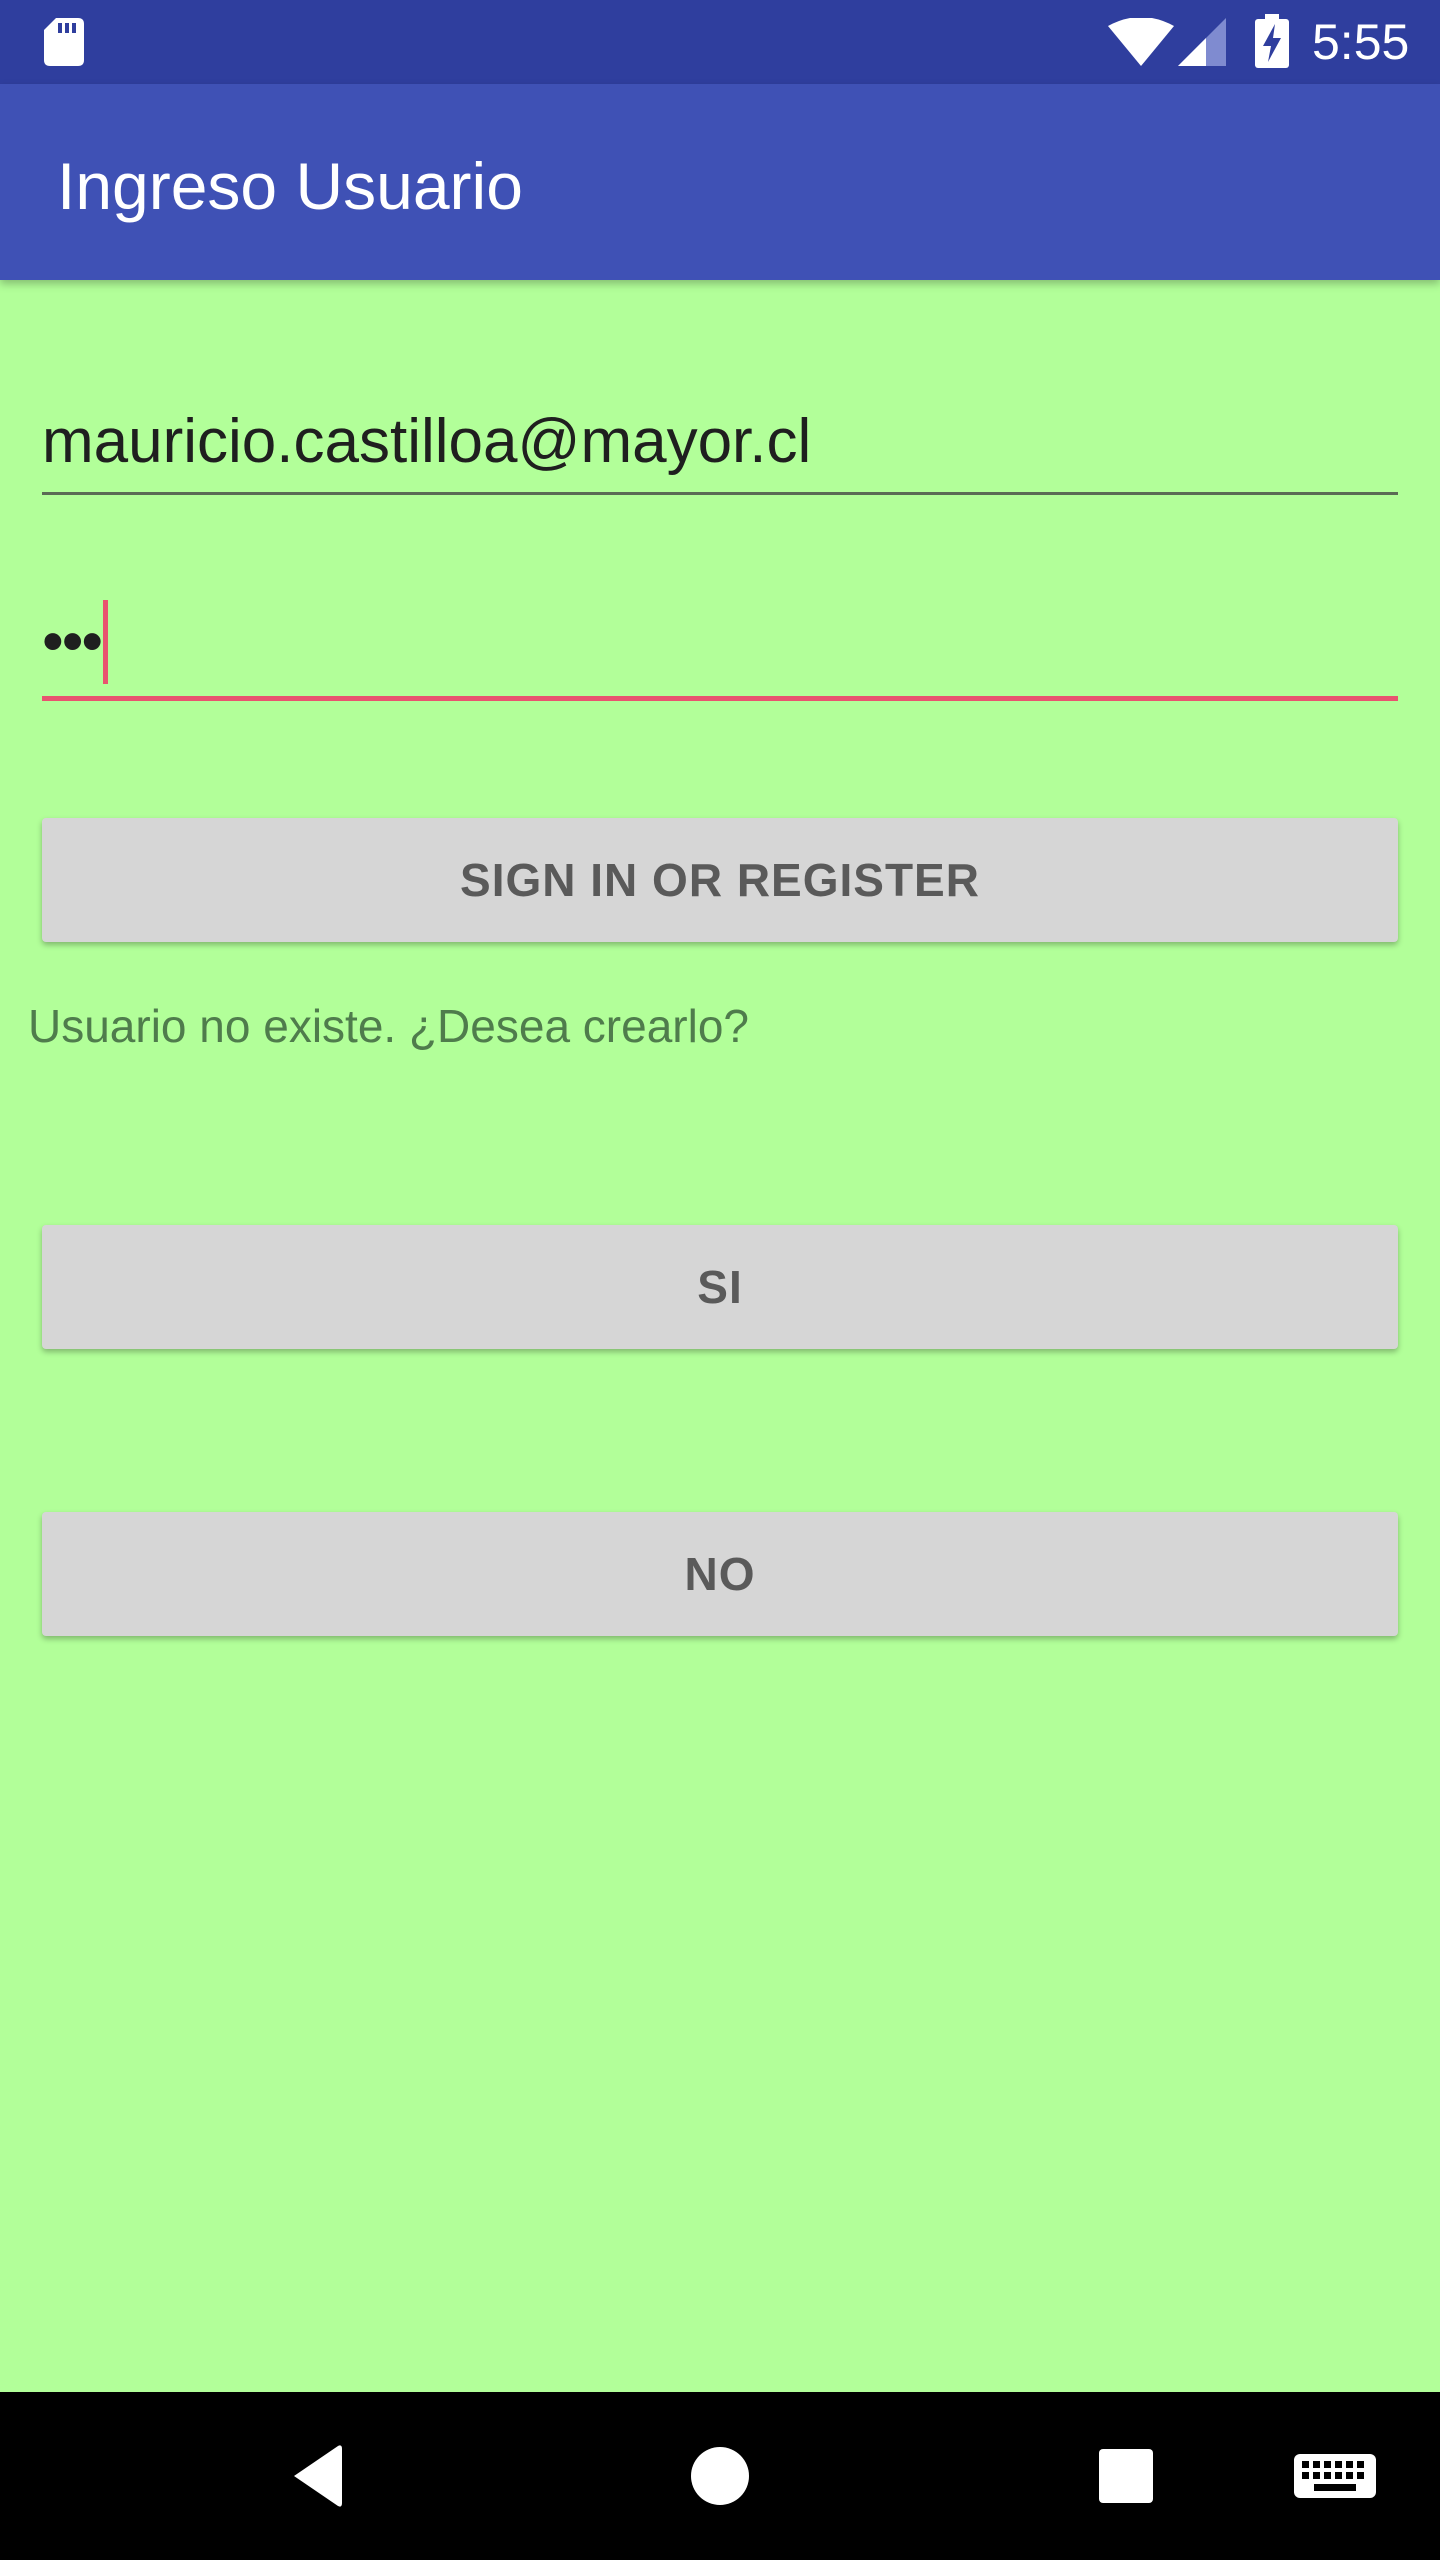 The image size is (1440, 2560). I want to click on sign-in-register-button: SIGN IN OR REGISTER, so click(720, 880).